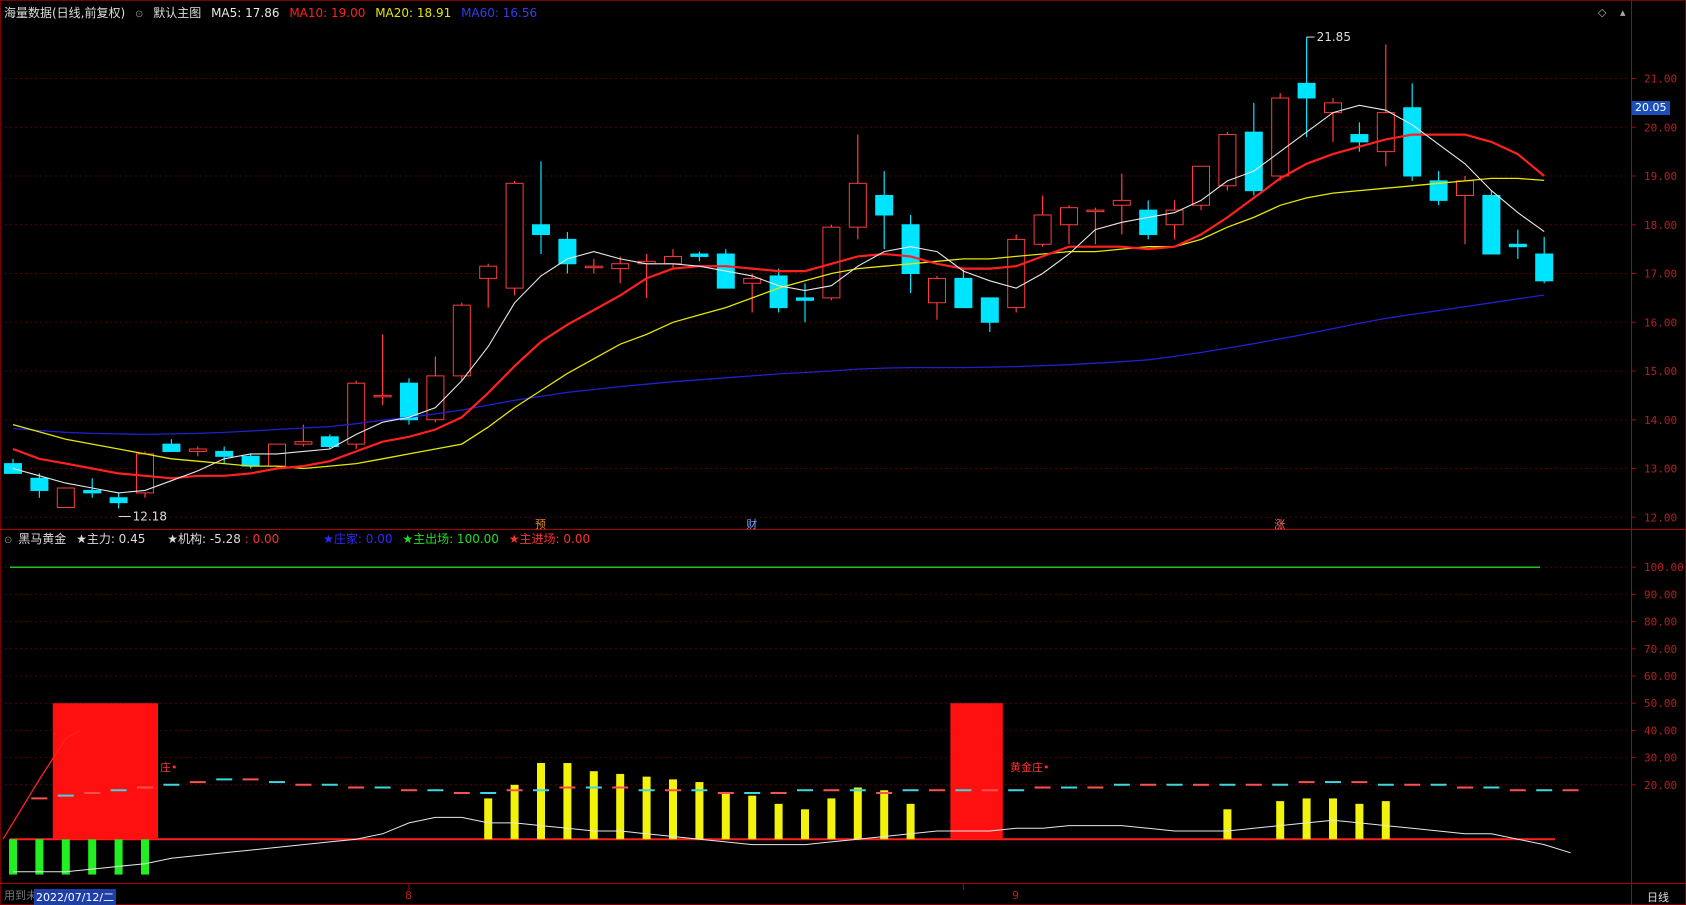 The image size is (1686, 905). I want to click on scroll-up-icon: ▴, so click(1623, 12).